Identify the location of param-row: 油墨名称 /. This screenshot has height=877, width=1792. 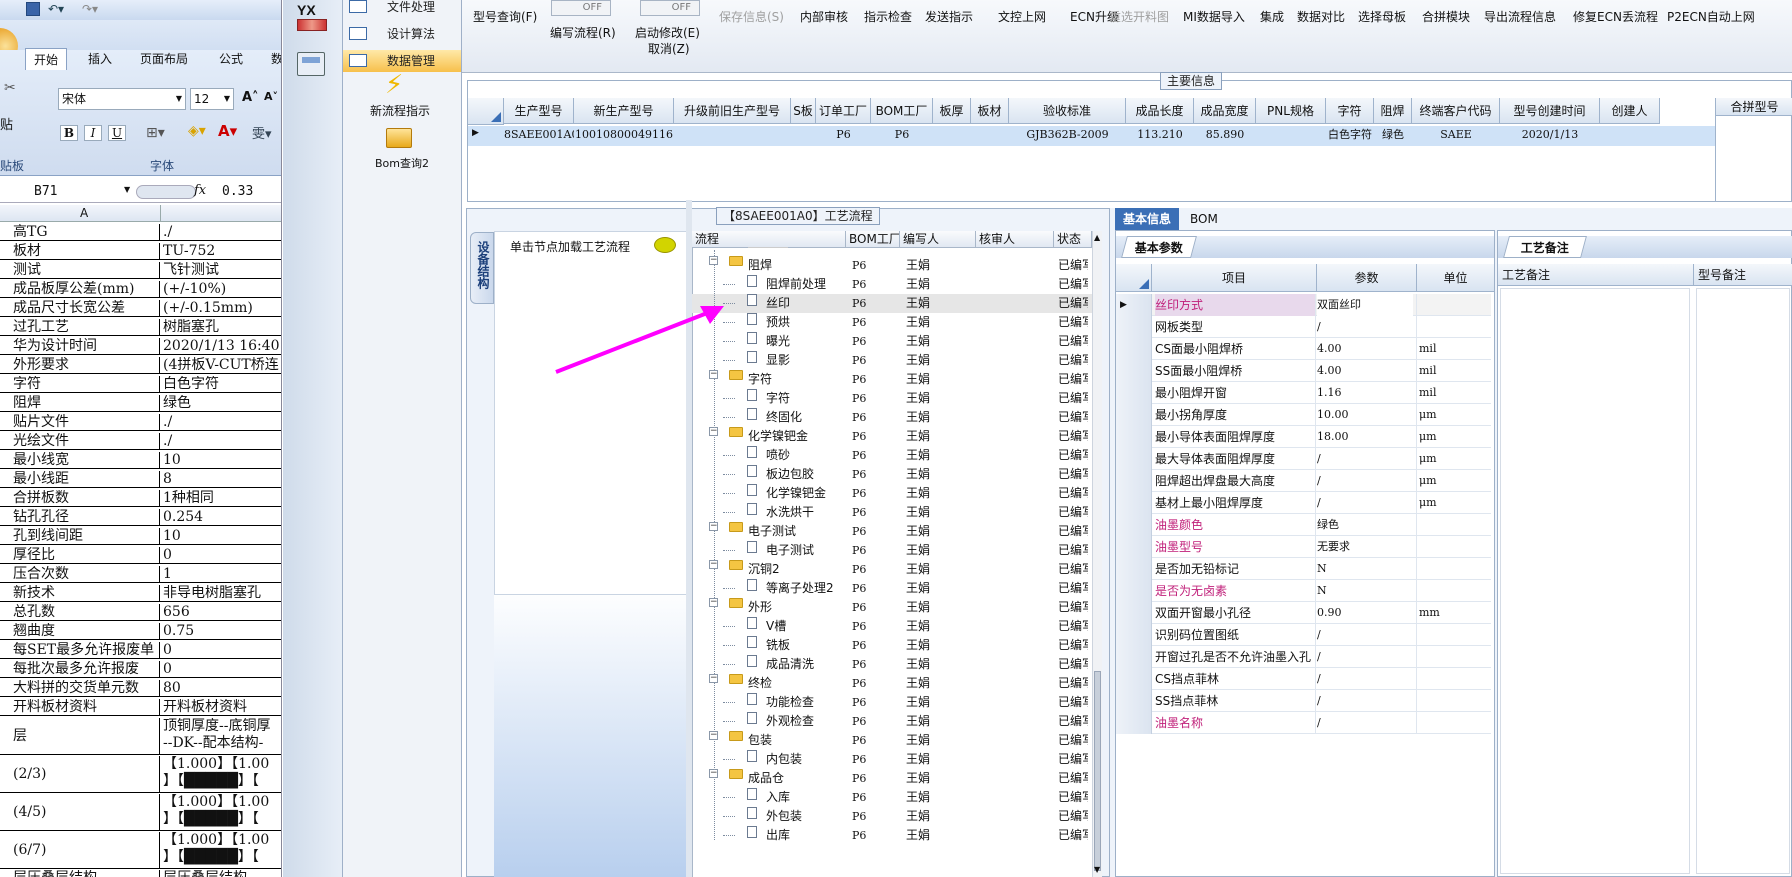
(1303, 723).